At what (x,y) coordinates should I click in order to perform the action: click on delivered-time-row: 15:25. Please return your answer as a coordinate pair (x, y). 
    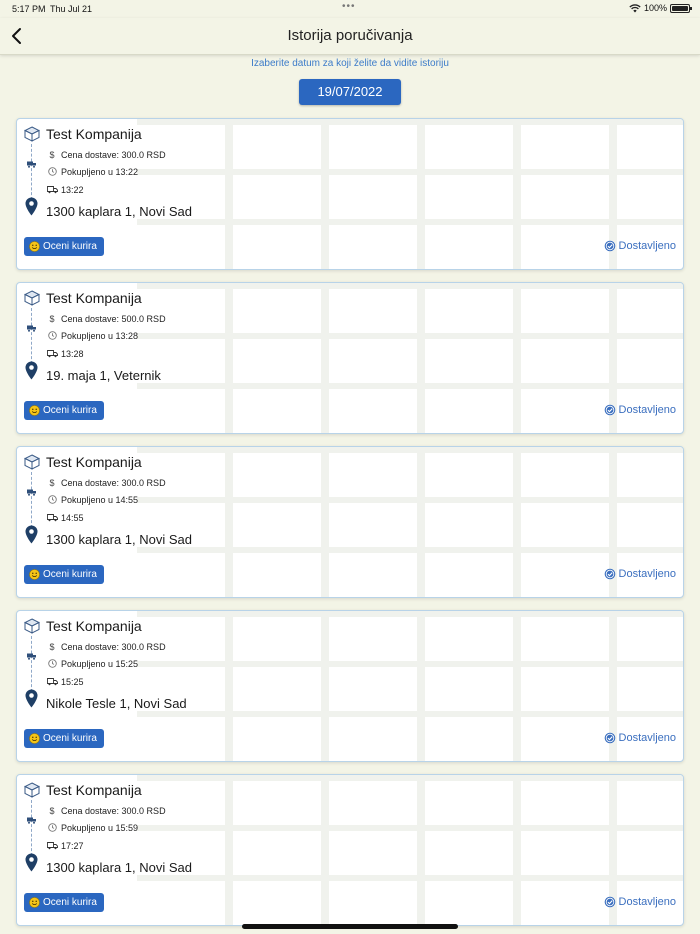
    Looking at the image, I should click on (65, 682).